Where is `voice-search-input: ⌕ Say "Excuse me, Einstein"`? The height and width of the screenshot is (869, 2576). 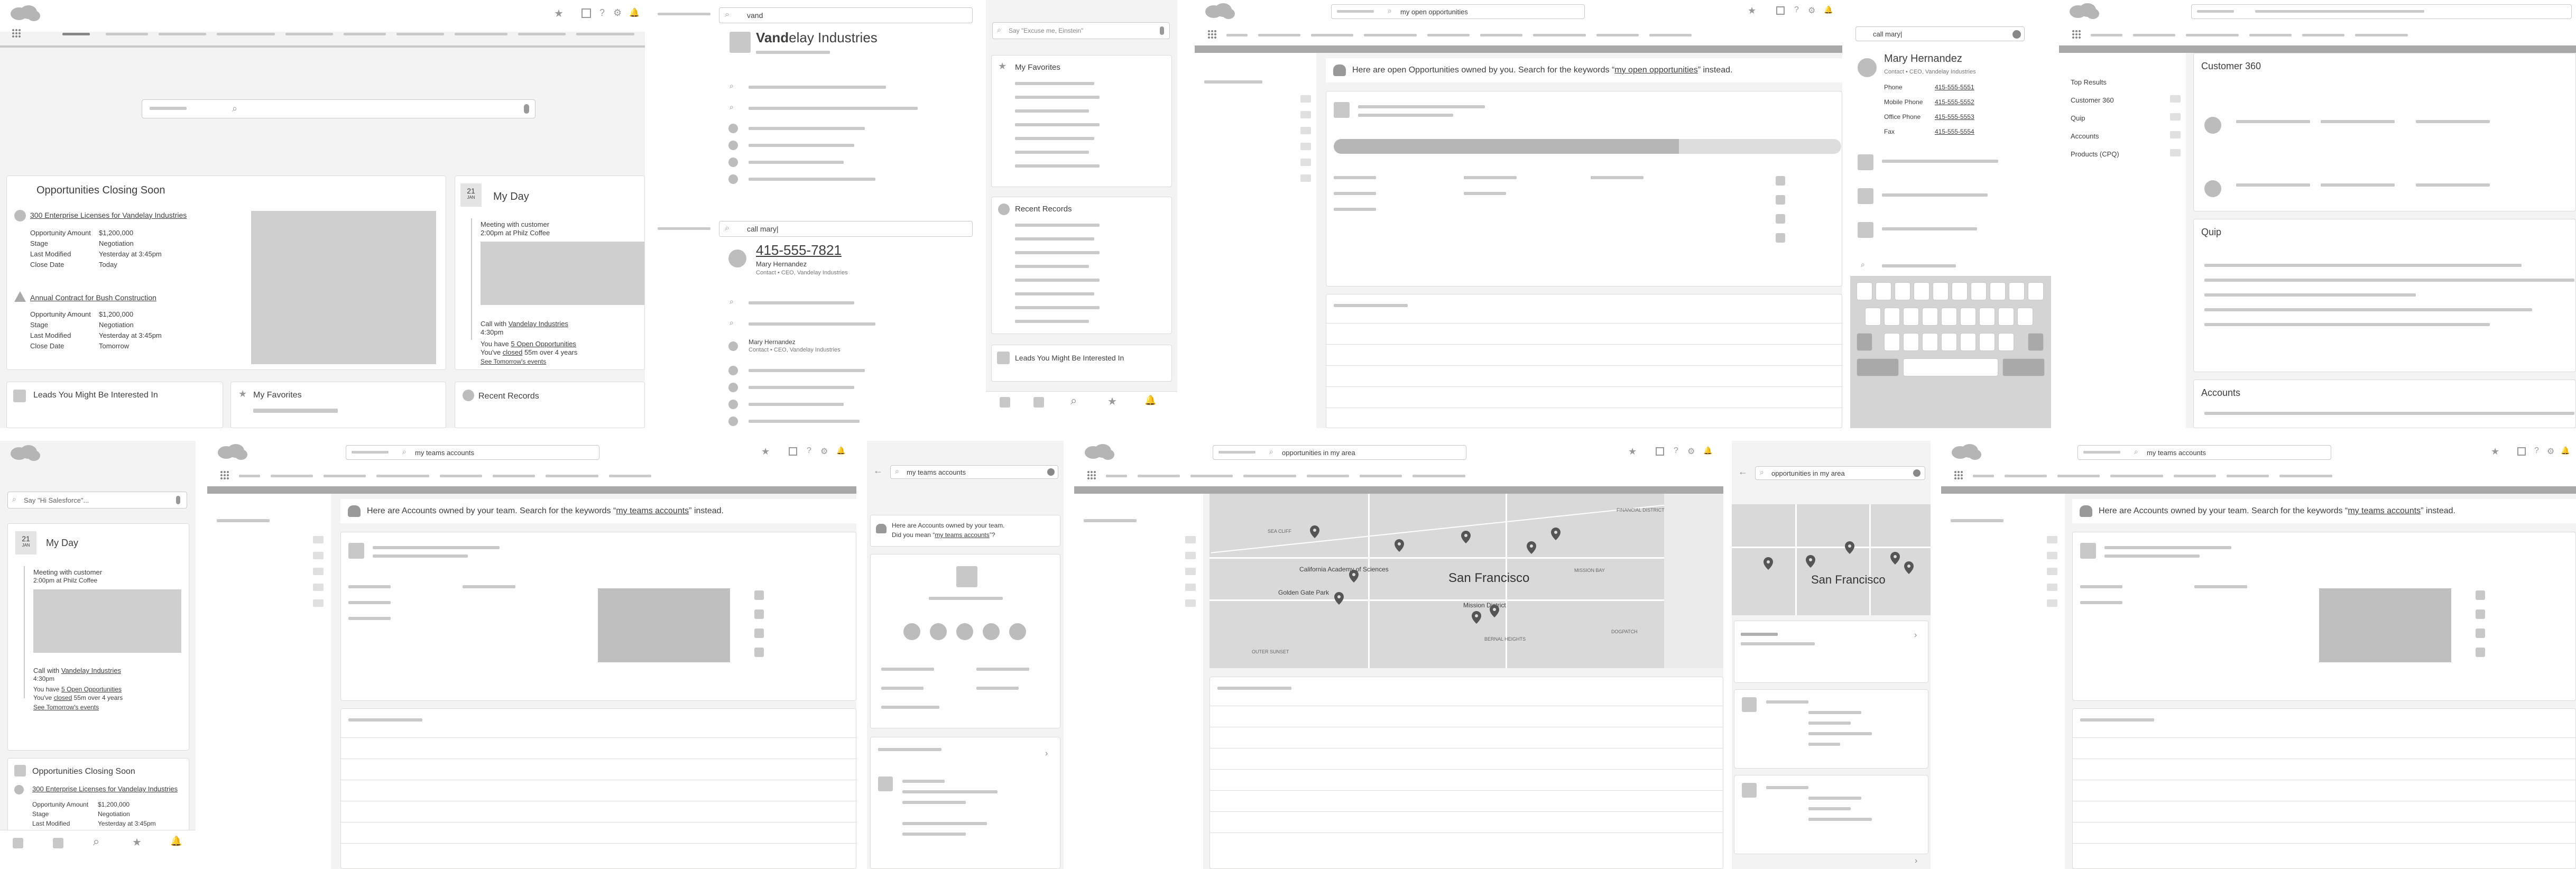 voice-search-input: ⌕ Say "Excuse me, Einstein" is located at coordinates (1081, 31).